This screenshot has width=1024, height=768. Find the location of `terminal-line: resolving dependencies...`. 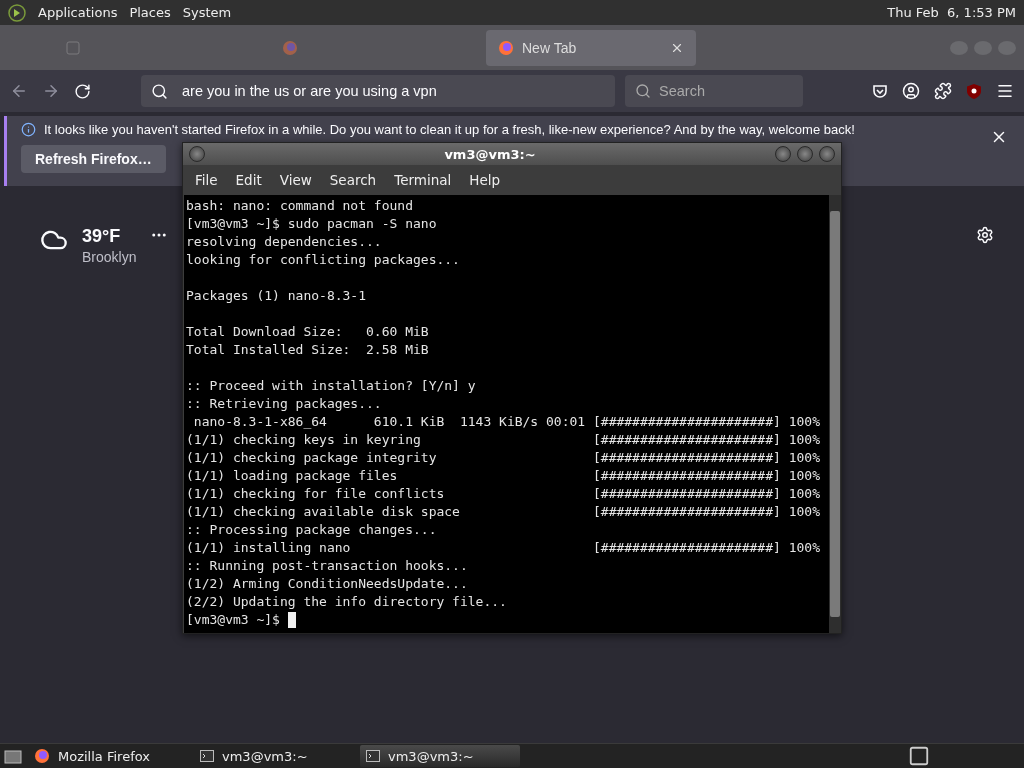

terminal-line: resolving dependencies... is located at coordinates (284, 242).